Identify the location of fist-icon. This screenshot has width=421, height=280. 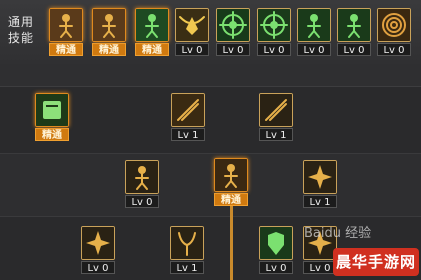
(142, 177).